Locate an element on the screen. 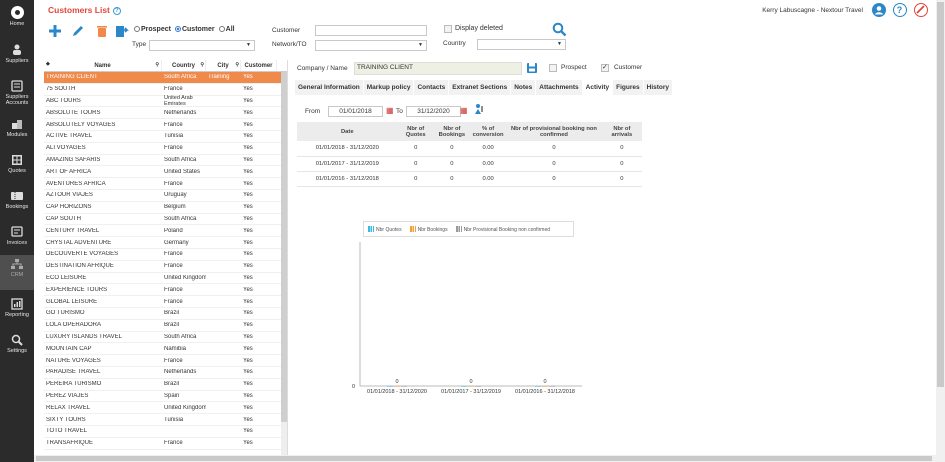  tab-figures: Figures is located at coordinates (628, 87).